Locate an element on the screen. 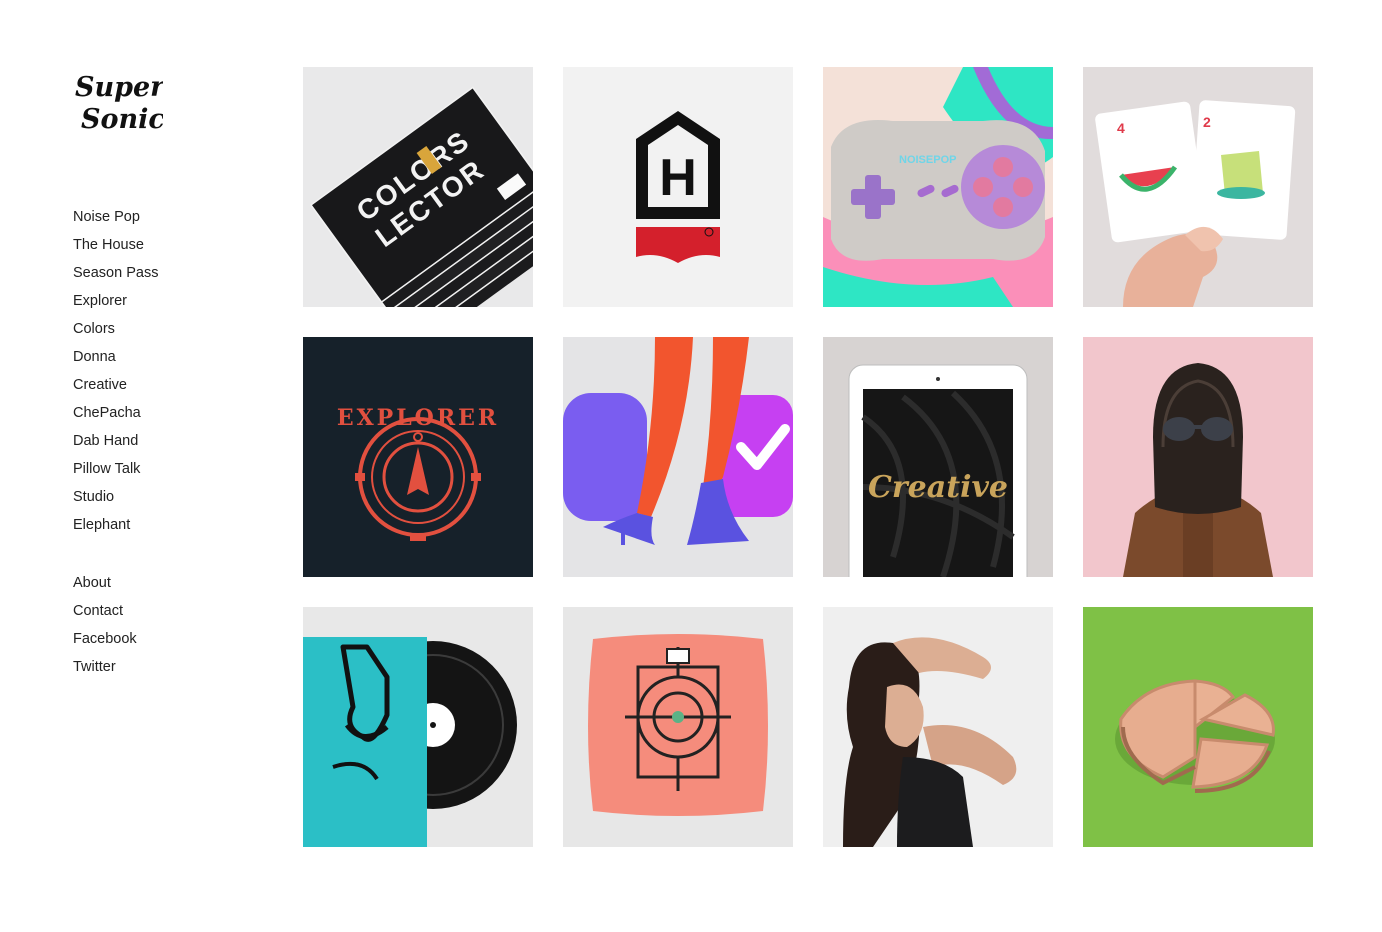  legs-heels-image is located at coordinates (678, 457).